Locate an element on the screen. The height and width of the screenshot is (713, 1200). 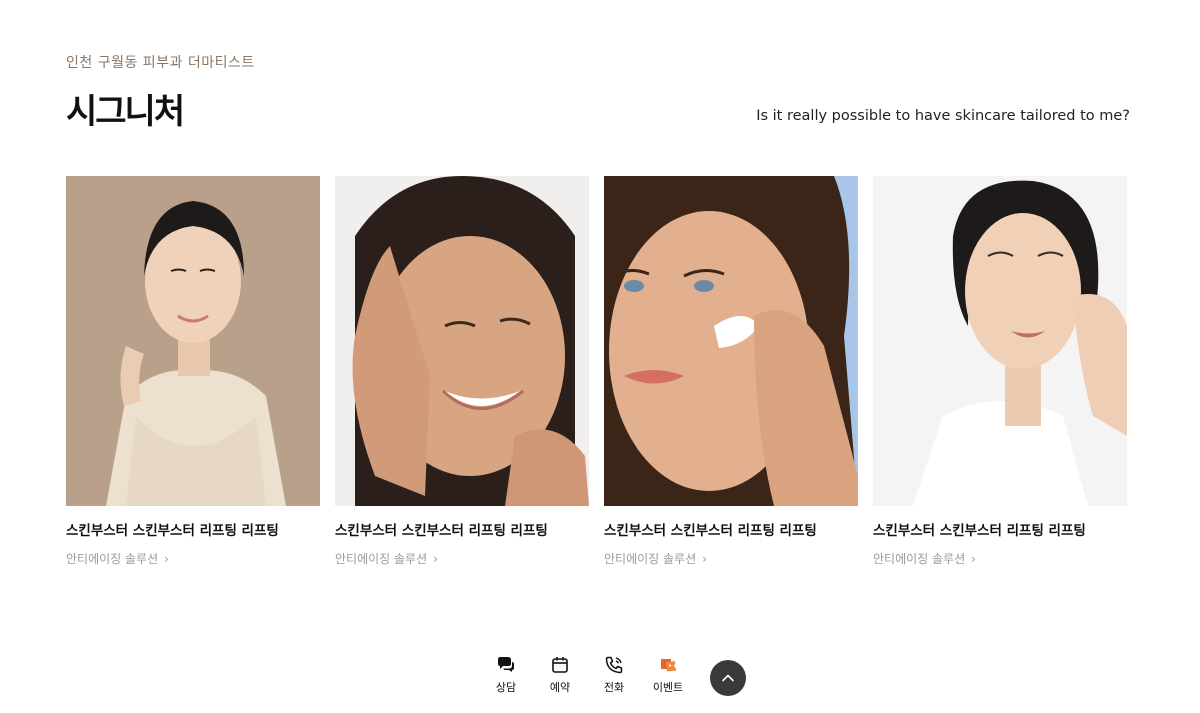
quick-call-label: 전화 is located at coordinates (614, 687).